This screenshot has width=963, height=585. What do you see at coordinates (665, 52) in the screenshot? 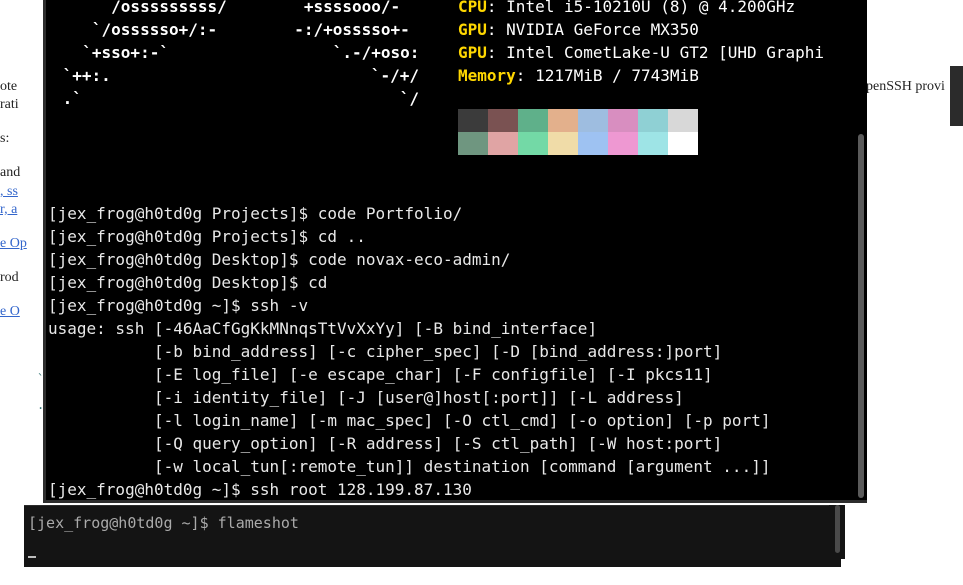
I see `info-value: Intel CometLake-U GT2 [UHD Graphi` at bounding box center [665, 52].